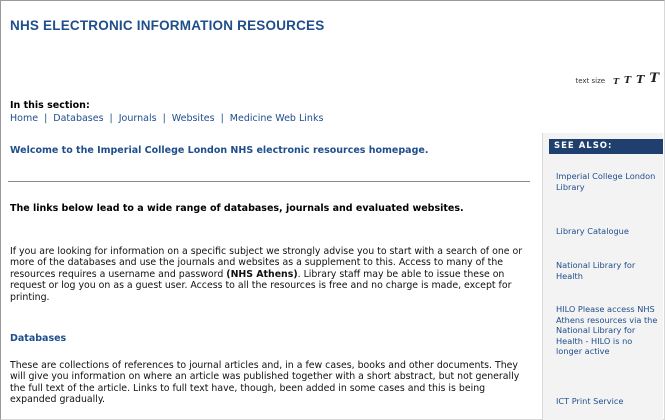  I want to click on sidebar-link-ict-print-service: ICT Print Service, so click(608, 401).